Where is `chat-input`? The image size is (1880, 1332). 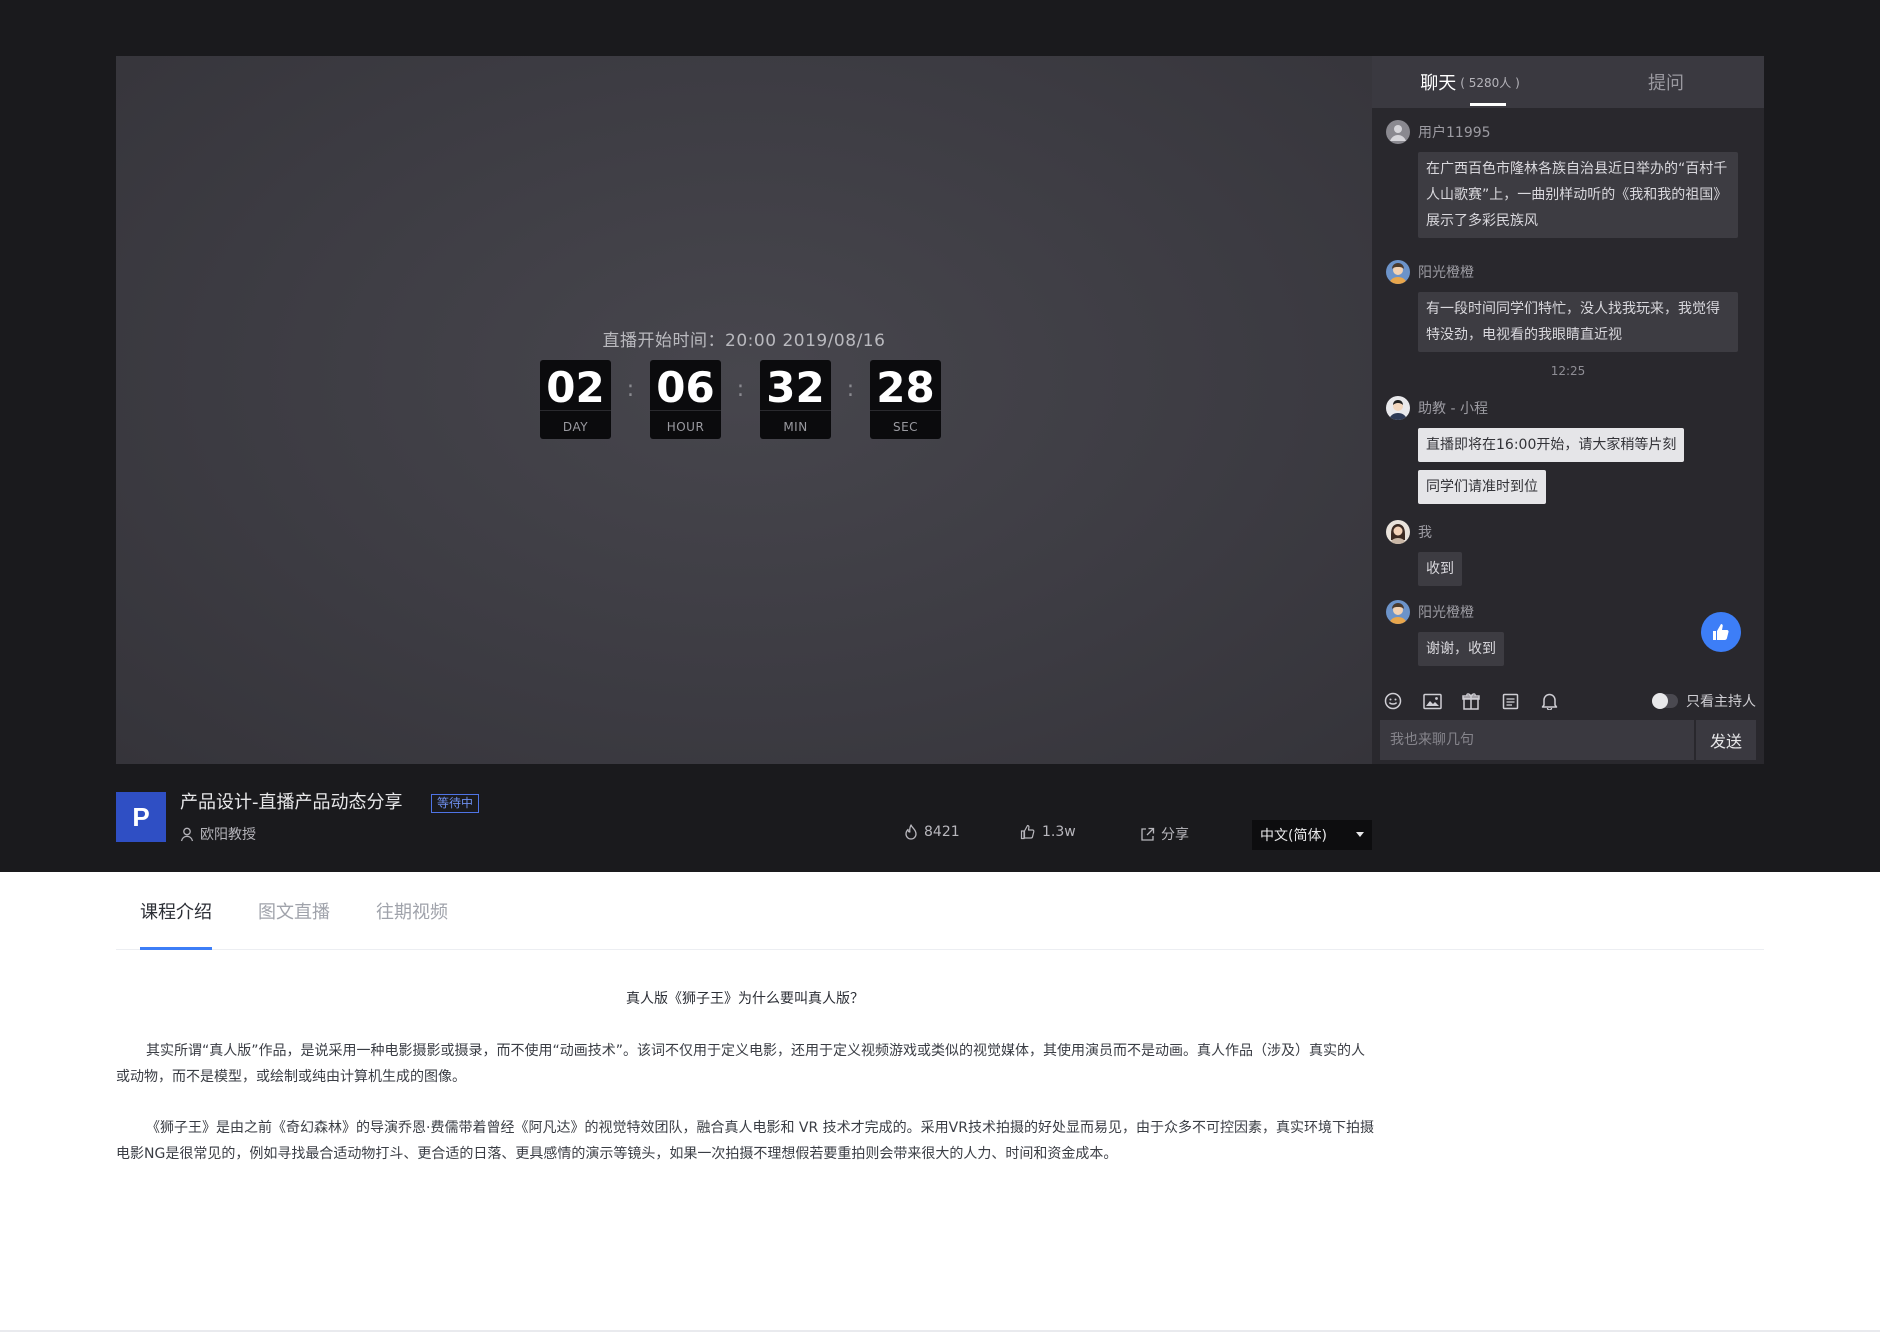 chat-input is located at coordinates (1537, 740).